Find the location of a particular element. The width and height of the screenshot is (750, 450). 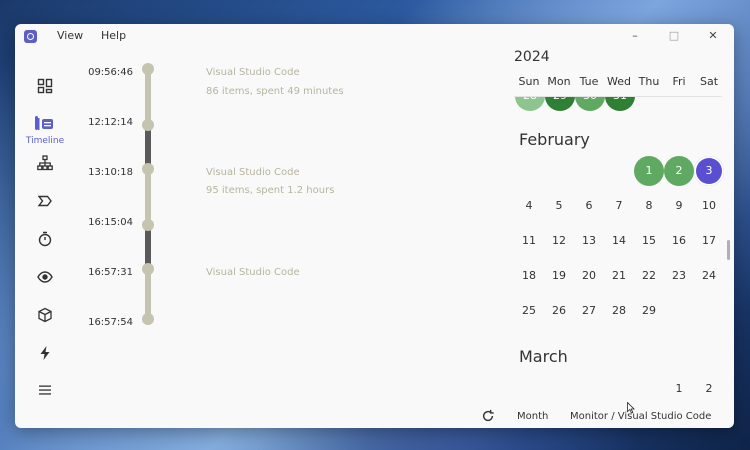

weekday-label: Mon is located at coordinates (559, 81).